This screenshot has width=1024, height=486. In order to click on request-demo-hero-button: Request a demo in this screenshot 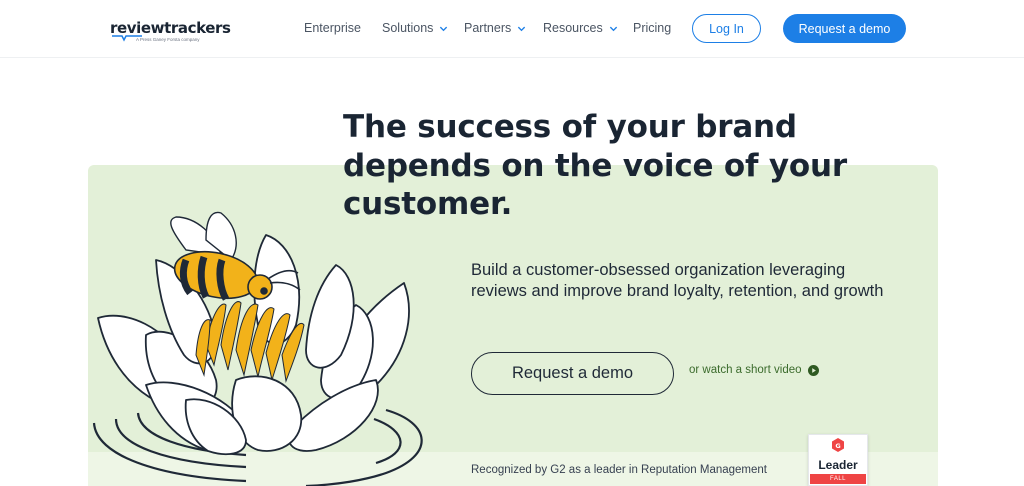, I will do `click(572, 373)`.